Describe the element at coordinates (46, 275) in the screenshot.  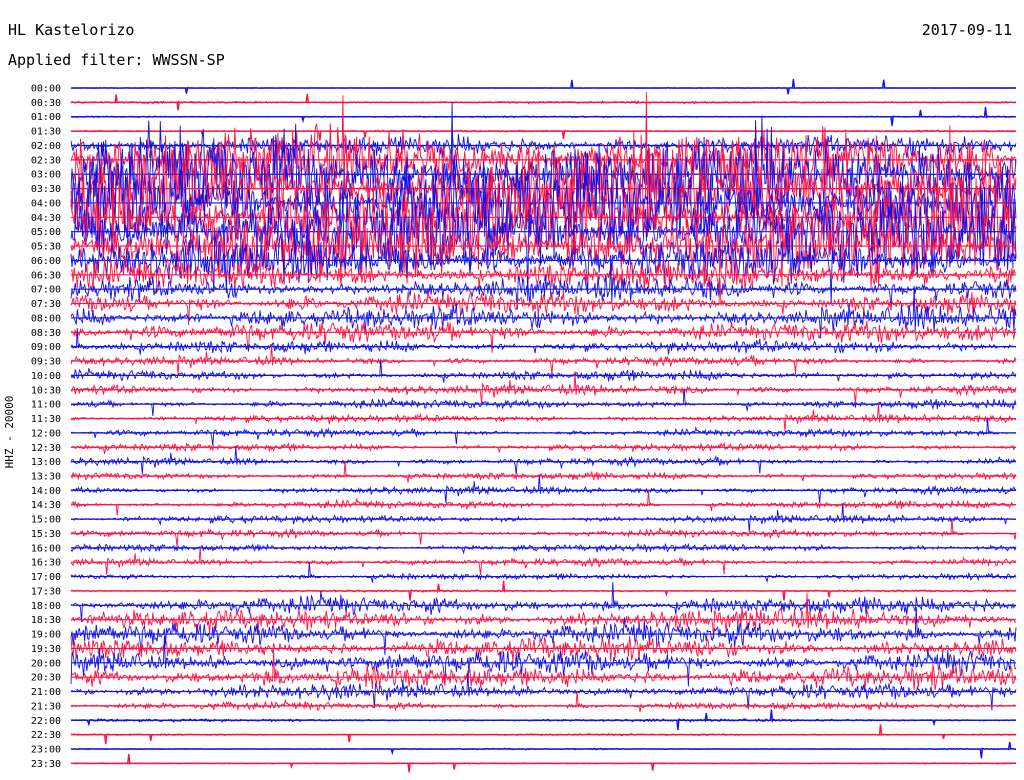
I see `row-label-0630: 06:30` at that location.